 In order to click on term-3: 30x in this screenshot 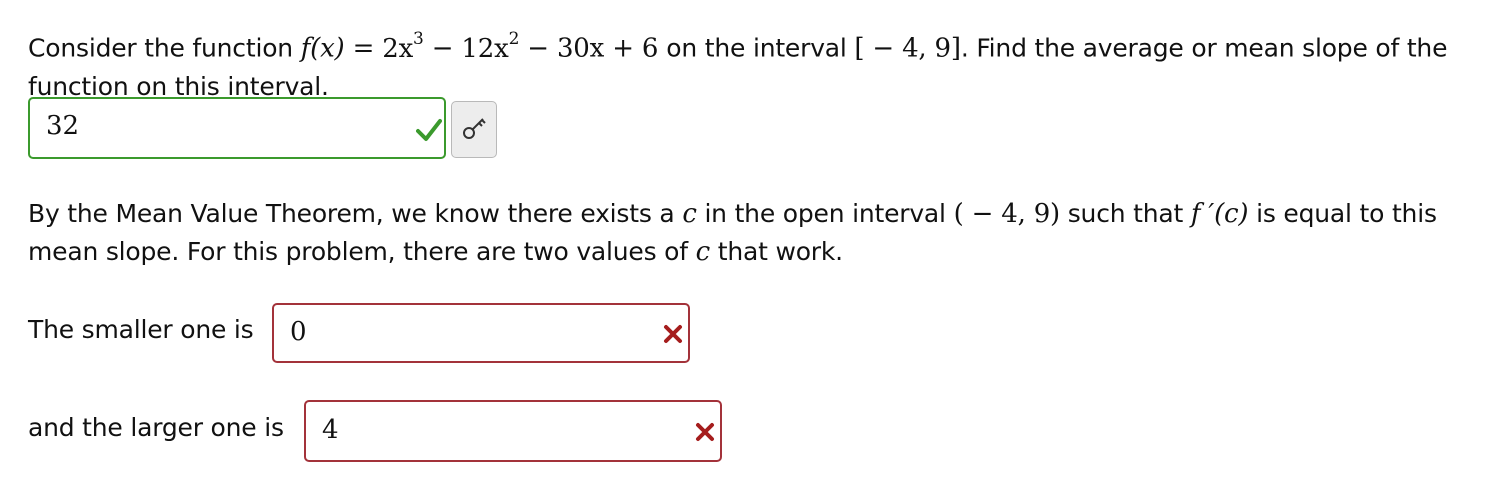, I will do `click(580, 48)`.